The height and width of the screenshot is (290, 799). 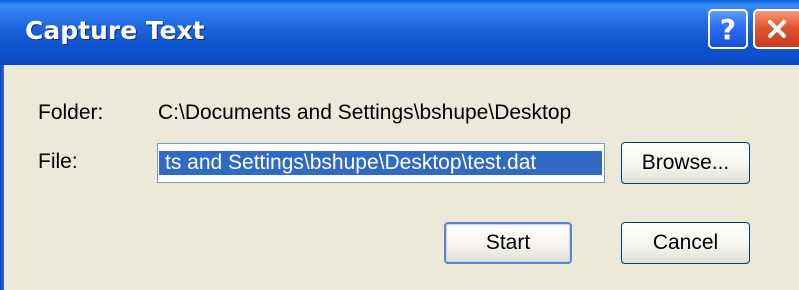 I want to click on close-button, so click(x=776, y=29).